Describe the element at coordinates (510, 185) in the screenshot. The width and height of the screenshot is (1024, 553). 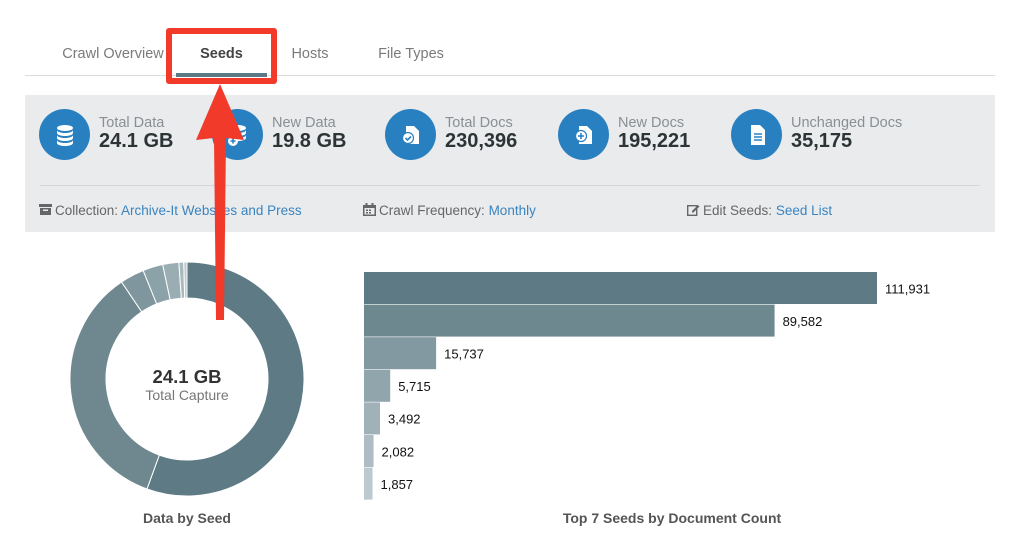
I see `panel-divider` at that location.